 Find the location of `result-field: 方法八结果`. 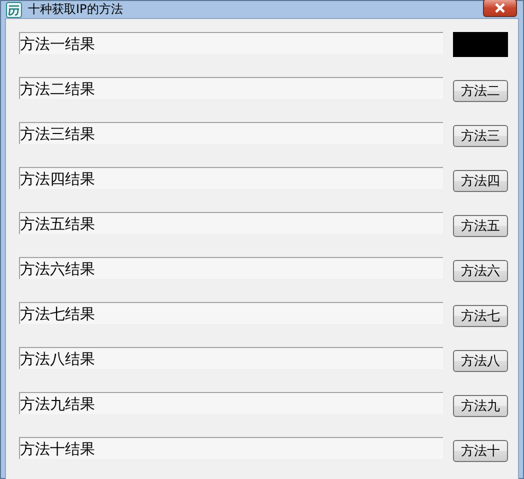

result-field: 方法八结果 is located at coordinates (231, 358).